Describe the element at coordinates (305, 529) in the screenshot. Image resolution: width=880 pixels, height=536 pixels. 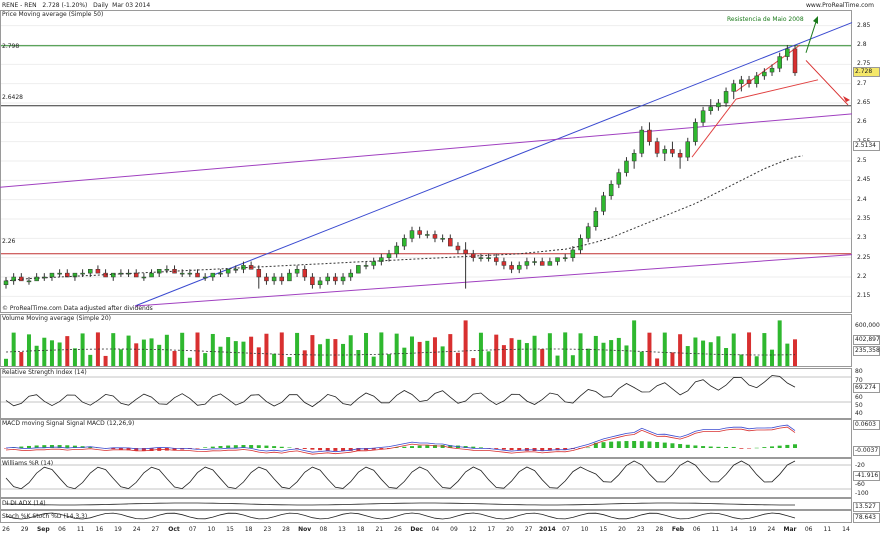
I see `x-axis-tick: Nov` at that location.